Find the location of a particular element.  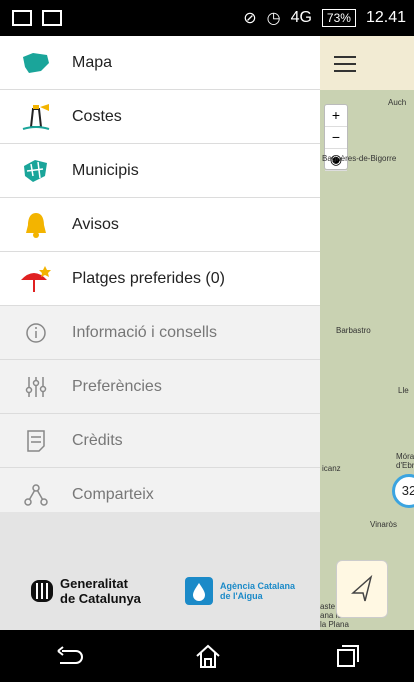

alarm-icon: ◷ is located at coordinates (273, 18).